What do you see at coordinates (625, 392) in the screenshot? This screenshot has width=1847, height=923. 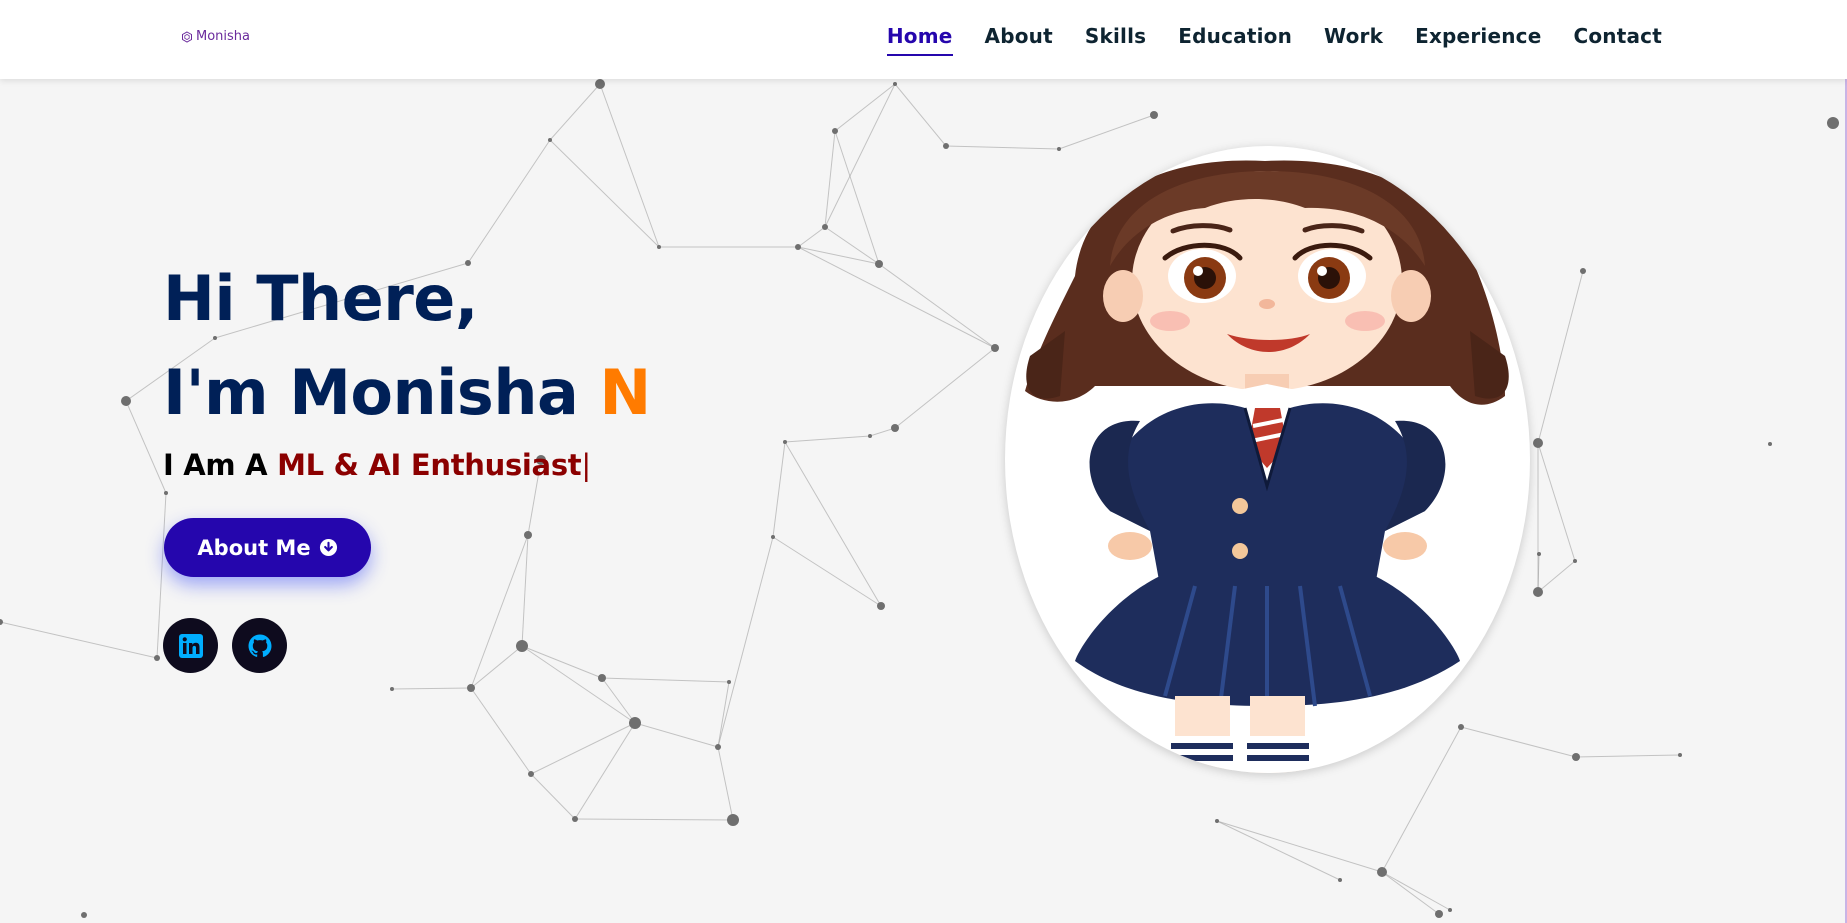 I see `hero-intro-initial: N` at bounding box center [625, 392].